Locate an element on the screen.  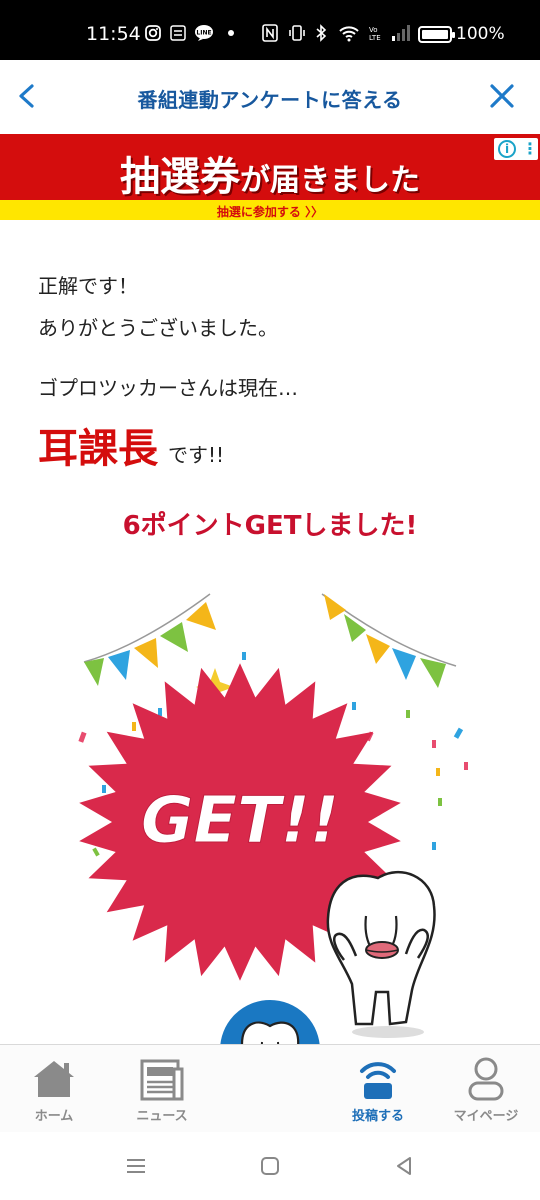
rank-suffix: です!! is located at coordinates (196, 455).